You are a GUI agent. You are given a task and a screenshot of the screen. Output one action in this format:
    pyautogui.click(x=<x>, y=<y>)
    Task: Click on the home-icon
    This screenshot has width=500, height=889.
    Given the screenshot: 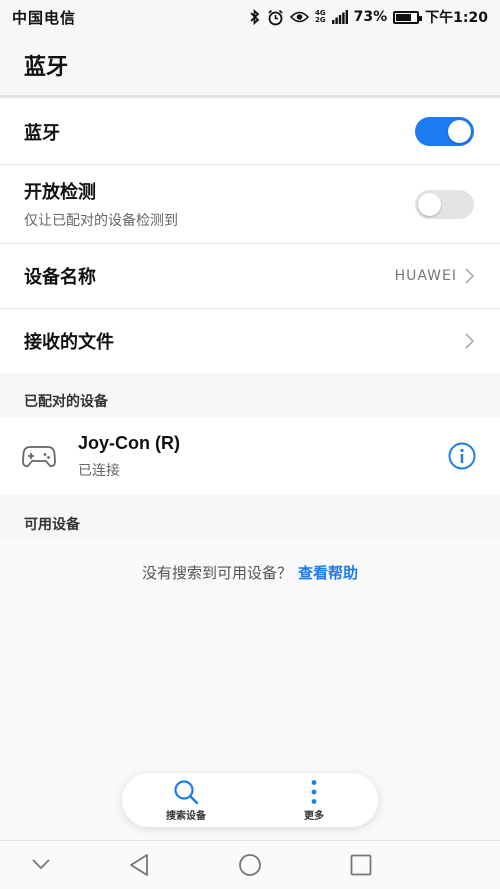 What is the action you would take?
    pyautogui.click(x=250, y=865)
    